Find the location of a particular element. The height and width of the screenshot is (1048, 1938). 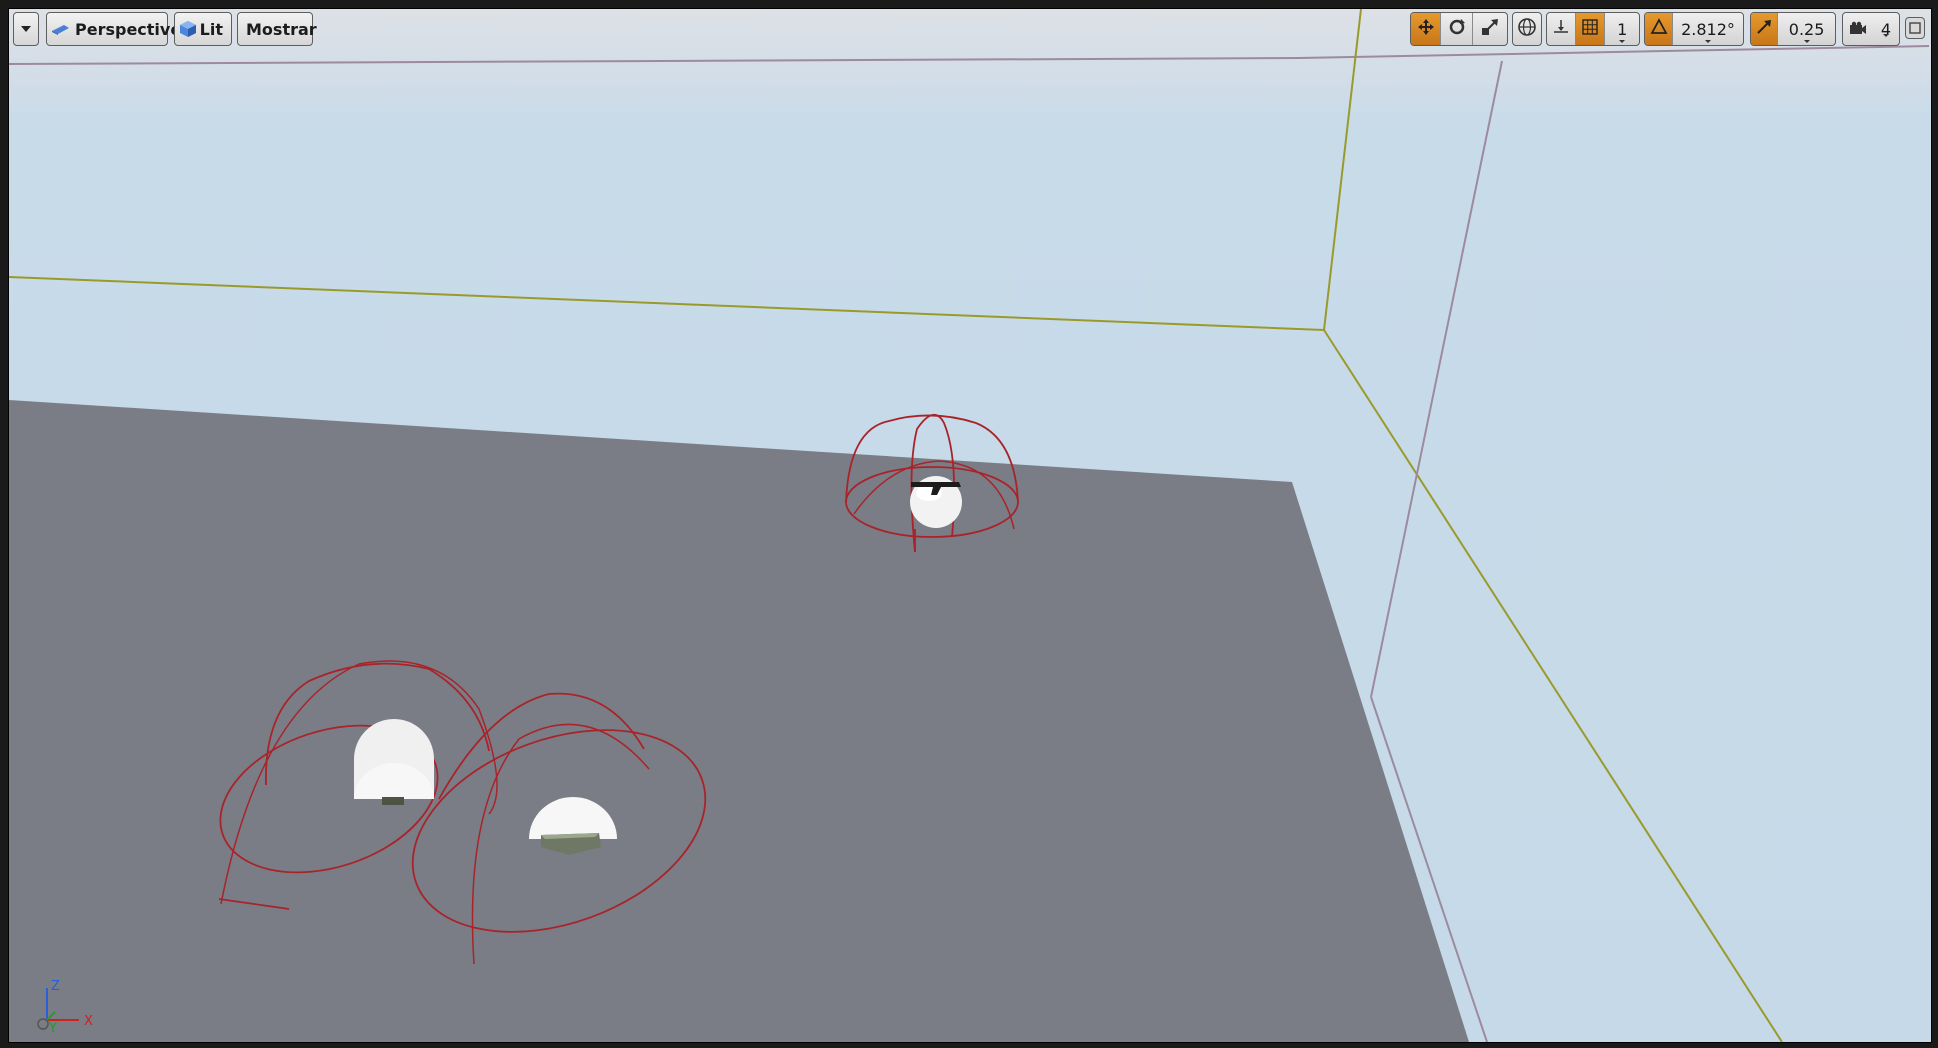

maximize-viewport-button is located at coordinates (1915, 28).